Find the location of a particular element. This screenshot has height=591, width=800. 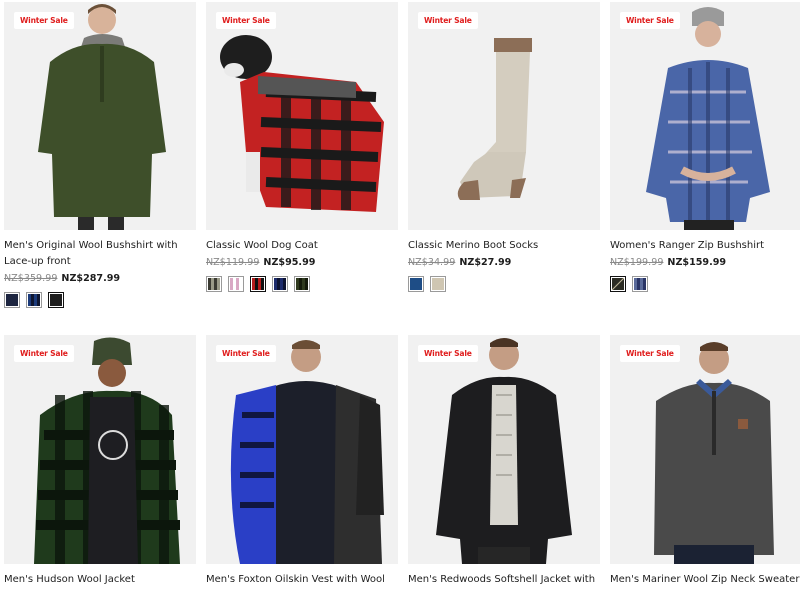

product-card: Winter Sale Men's Hudson Wool Jacket is located at coordinates (100, 461).